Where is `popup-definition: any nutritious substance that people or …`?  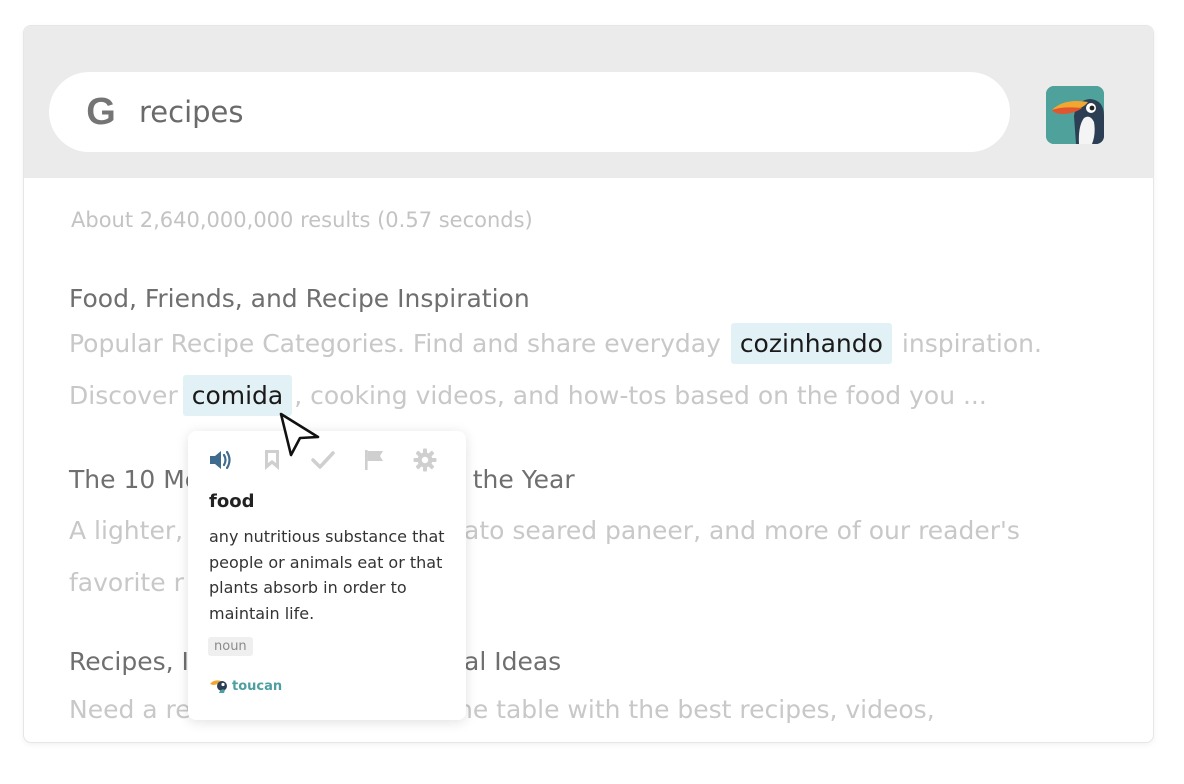 popup-definition: any nutritious substance that people or … is located at coordinates (327, 575).